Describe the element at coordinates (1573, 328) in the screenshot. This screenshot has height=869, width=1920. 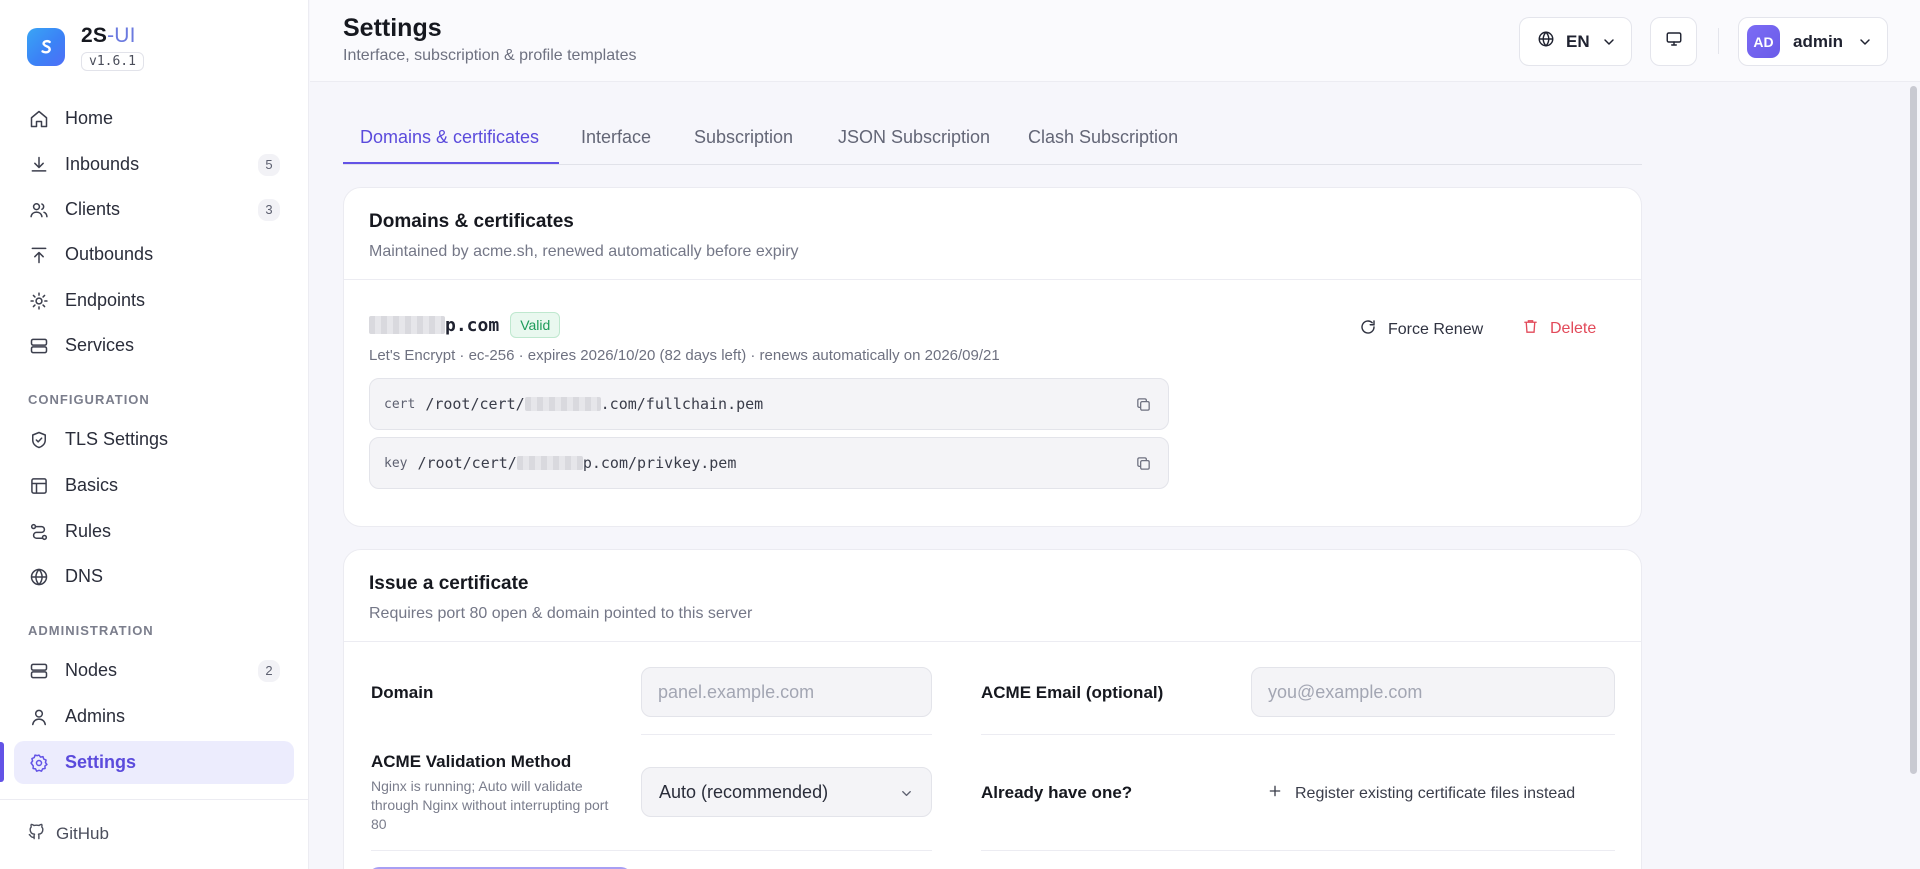
I see `delete-label: Delete` at that location.